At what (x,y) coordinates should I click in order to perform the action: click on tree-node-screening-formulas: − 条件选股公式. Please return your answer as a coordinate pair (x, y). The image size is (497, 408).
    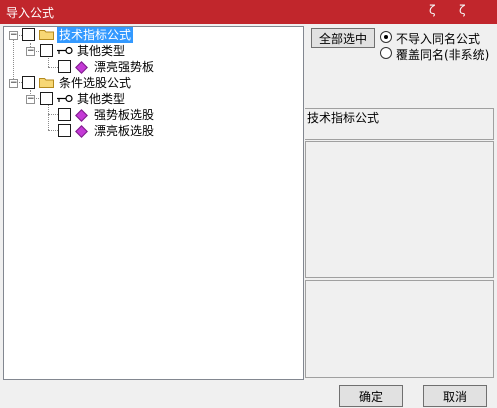
    Looking at the image, I should click on (104, 83).